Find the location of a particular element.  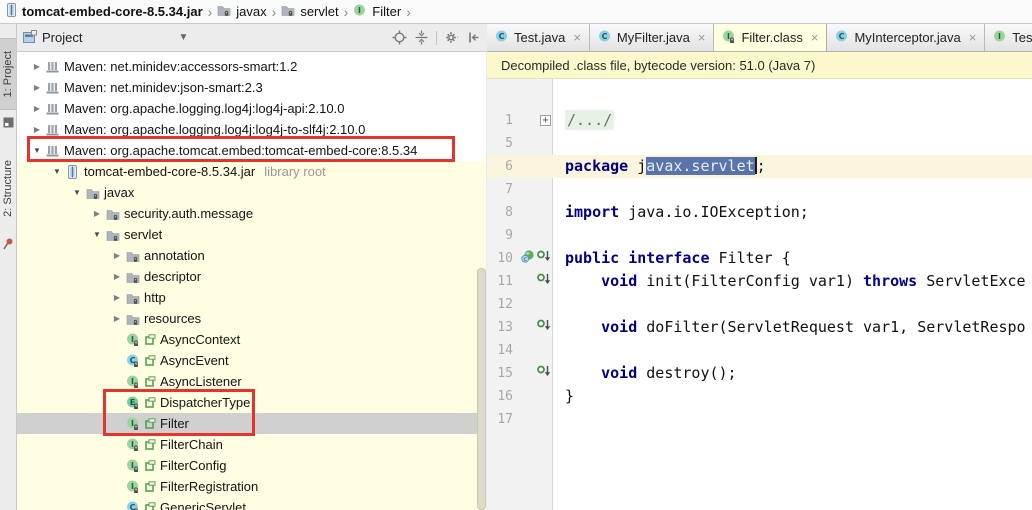

breadcrumb-item: javax is located at coordinates (241, 11).